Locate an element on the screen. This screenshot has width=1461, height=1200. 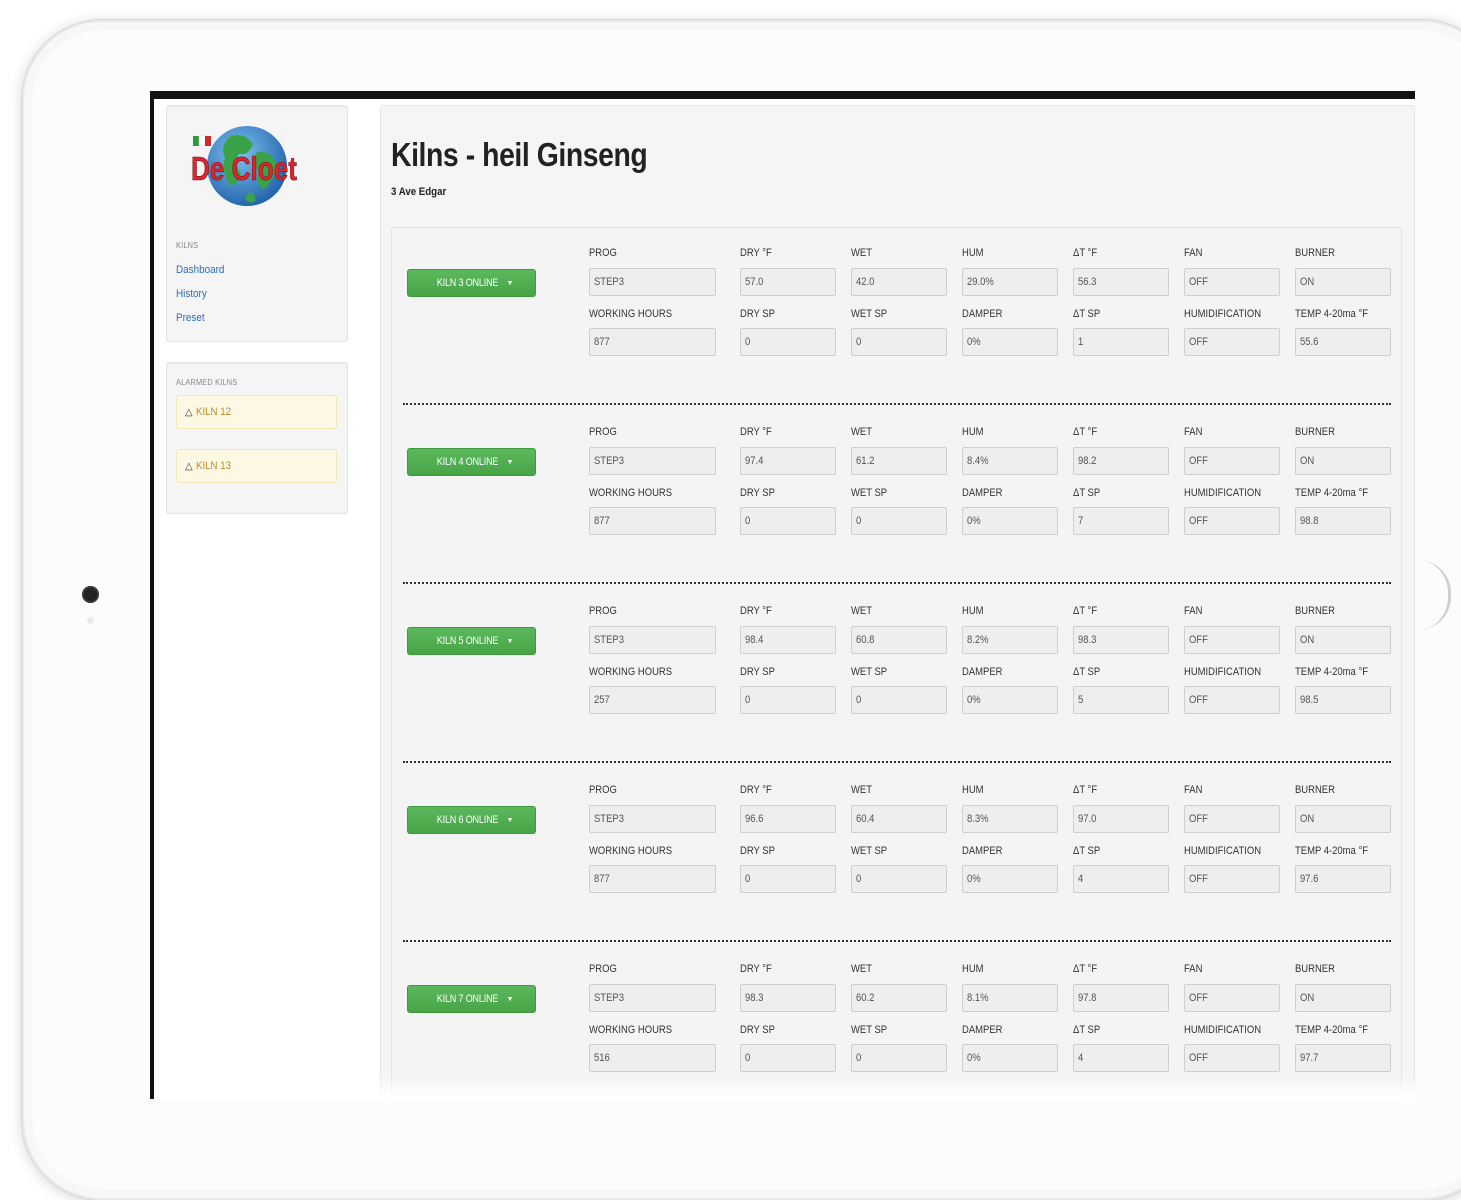
hum-value: 8.2% is located at coordinates (978, 640).